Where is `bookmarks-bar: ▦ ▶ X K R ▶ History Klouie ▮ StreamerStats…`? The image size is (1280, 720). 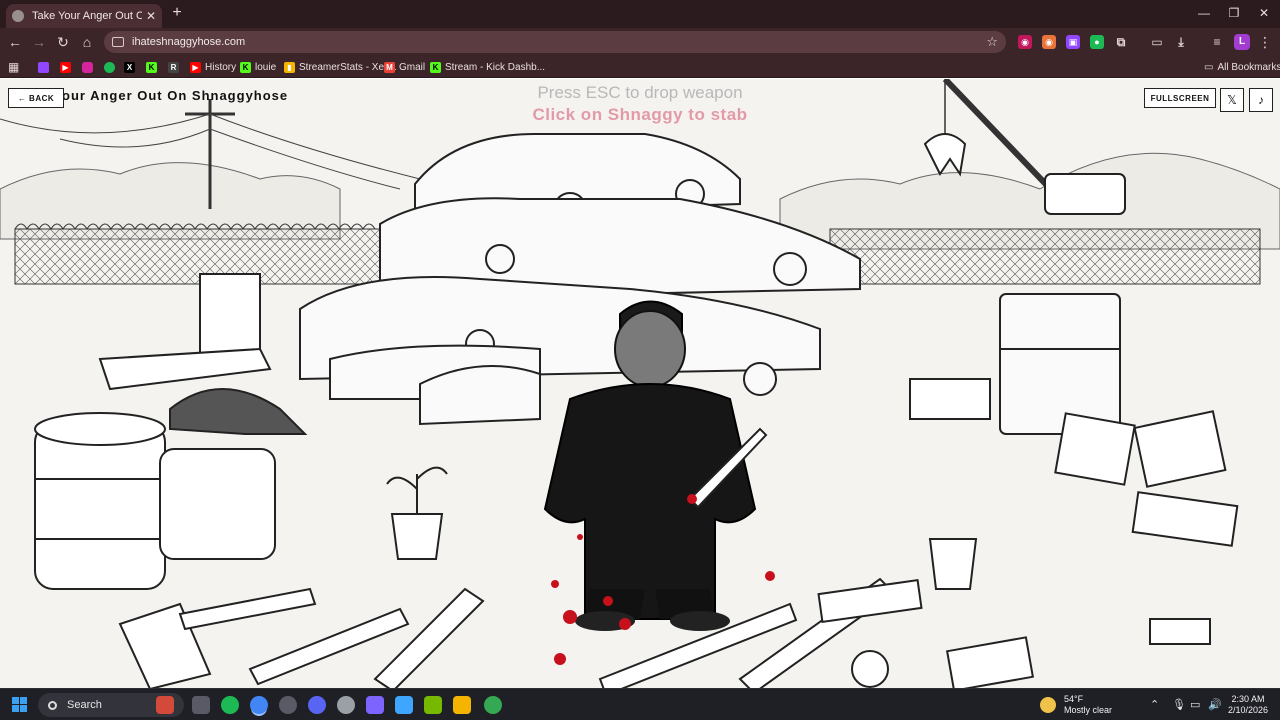
bookmarks-bar: ▦ ▶ X K R ▶ History Klouie ▮ StreamerStats… is located at coordinates (640, 67).